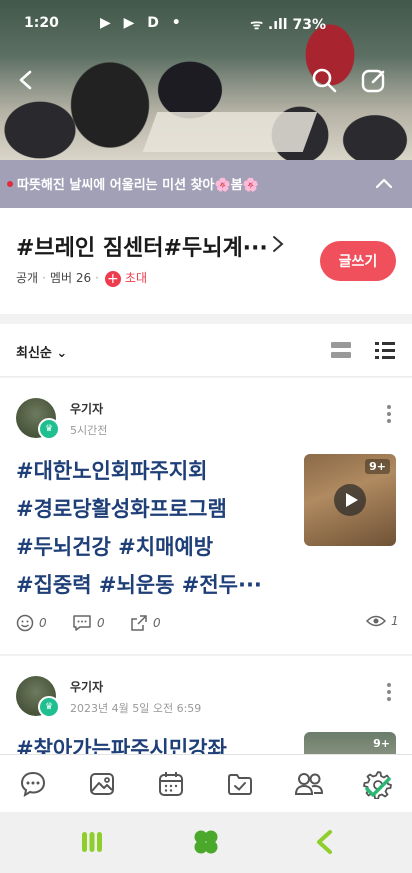 The width and height of the screenshot is (412, 873). What do you see at coordinates (136, 278) in the screenshot?
I see `invite-button: 초대` at bounding box center [136, 278].